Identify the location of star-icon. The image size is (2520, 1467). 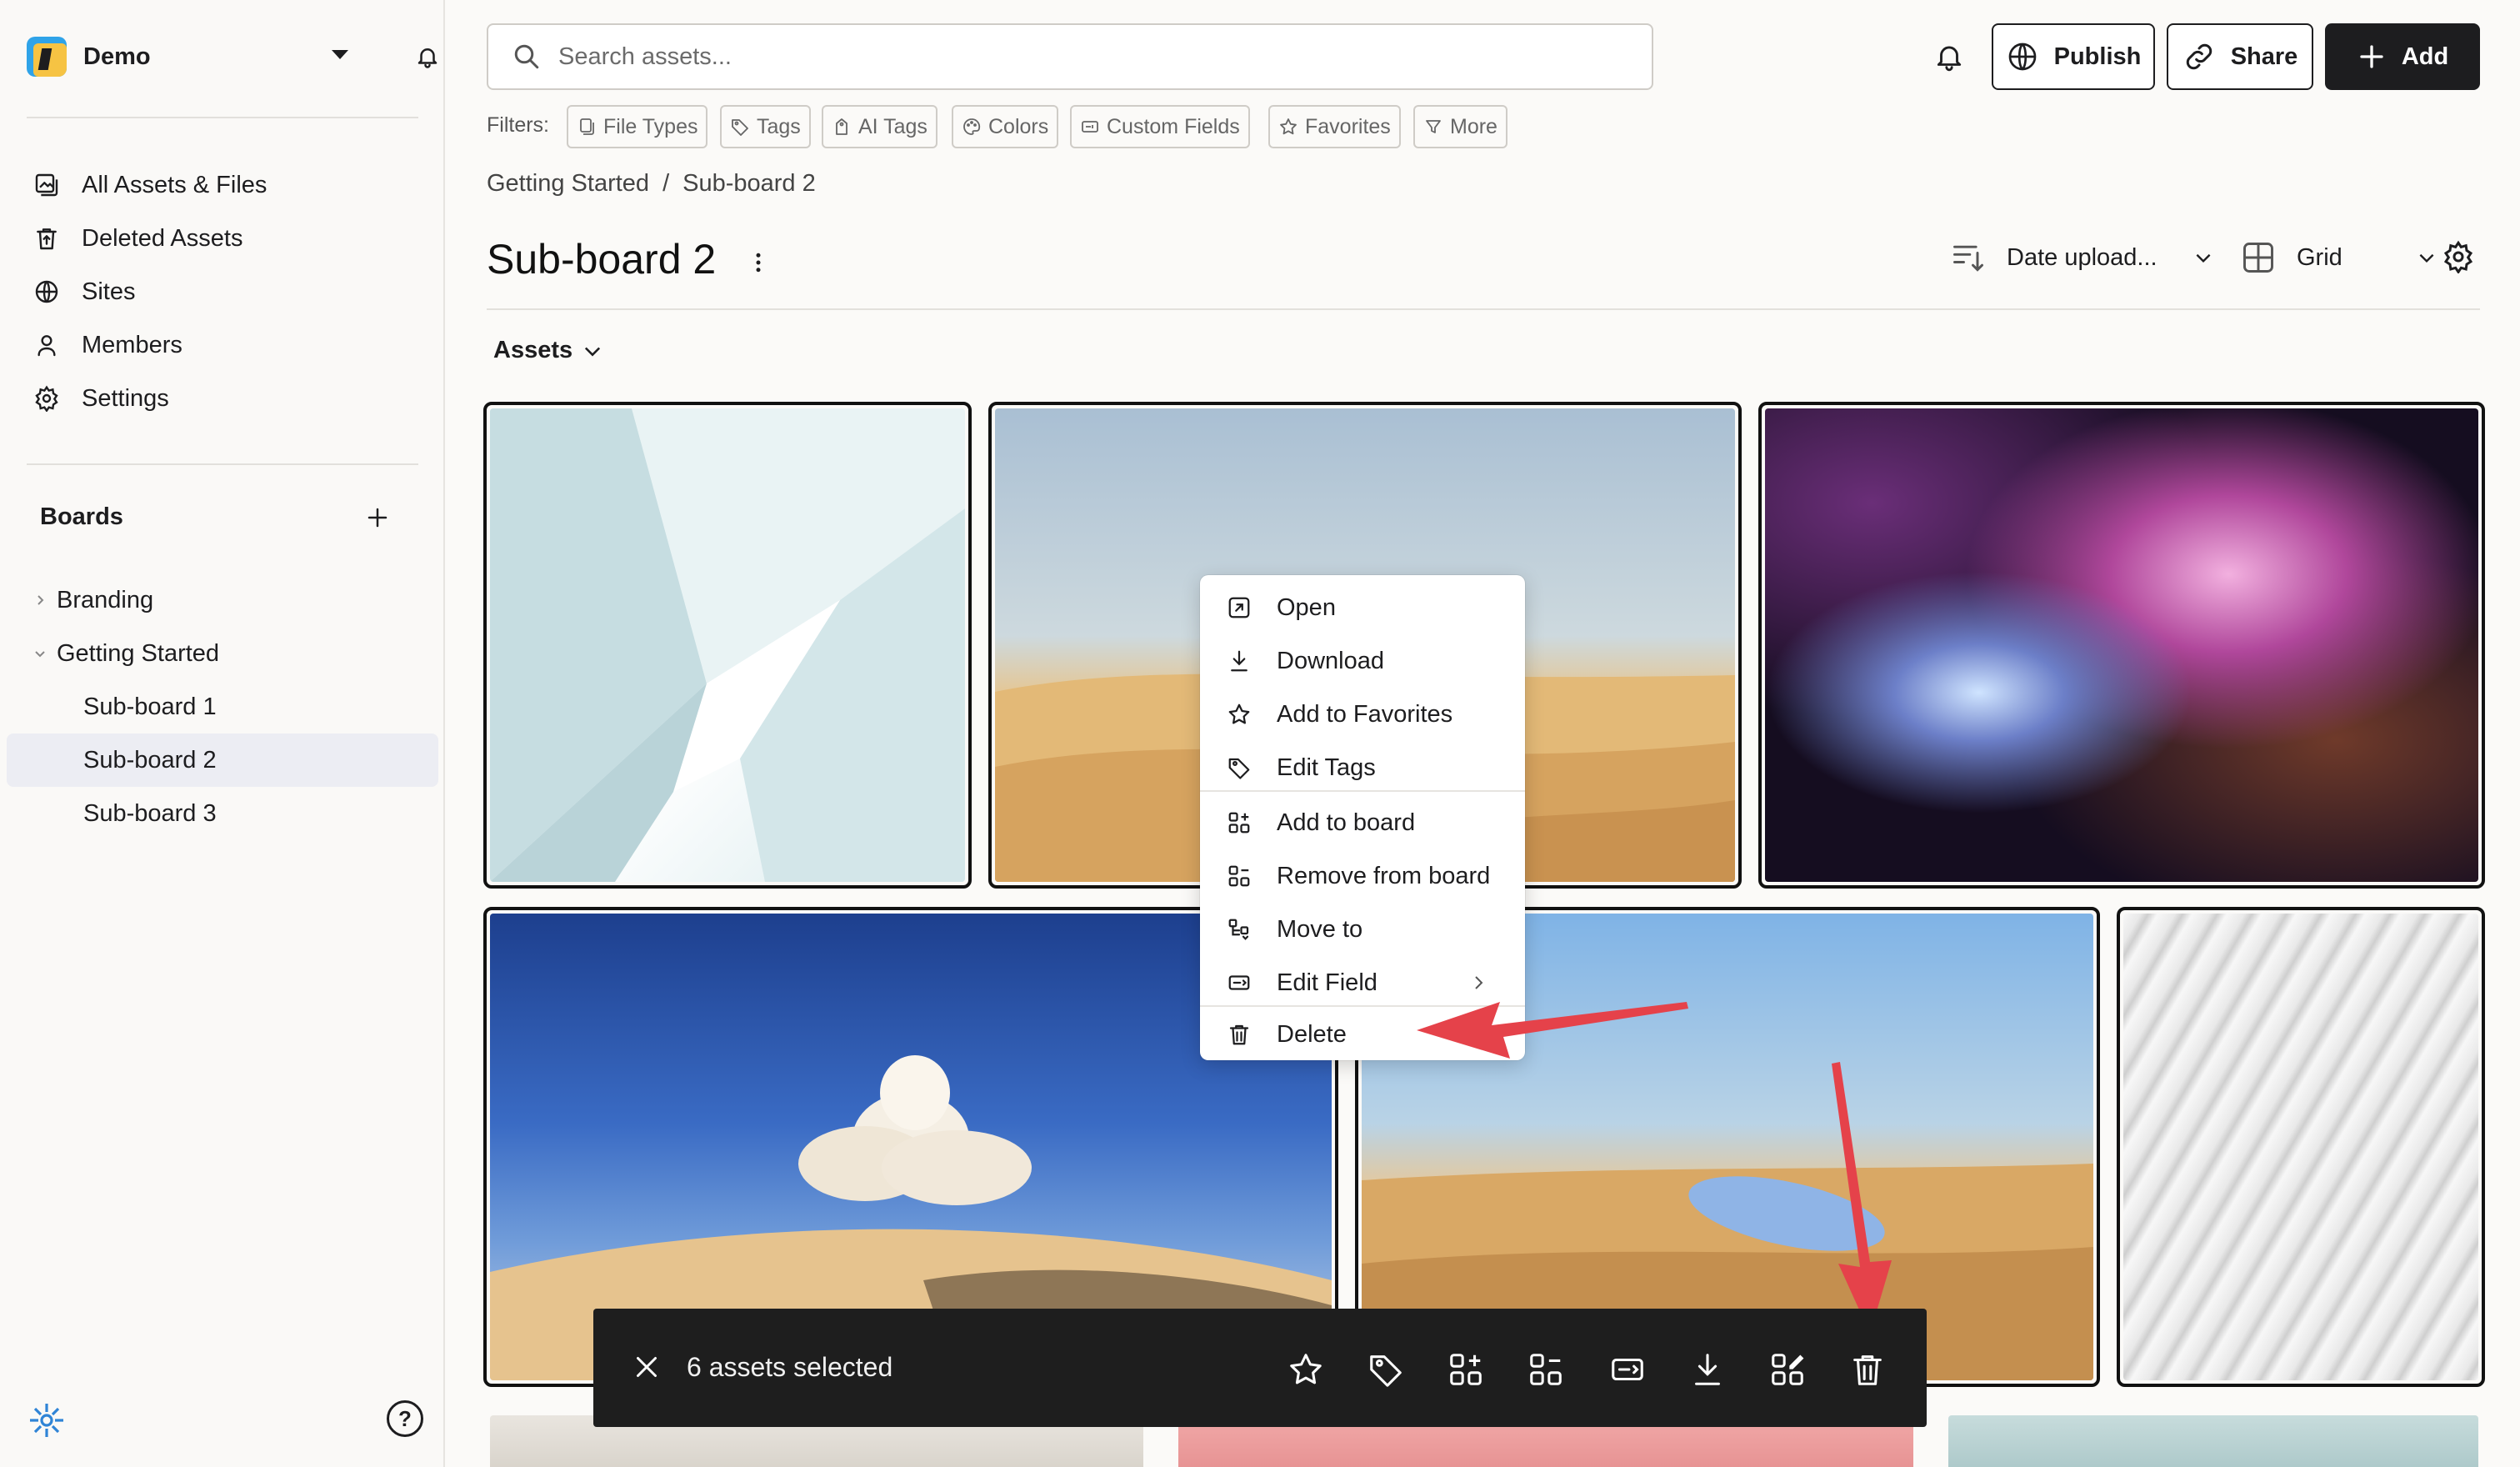
(1306, 1369).